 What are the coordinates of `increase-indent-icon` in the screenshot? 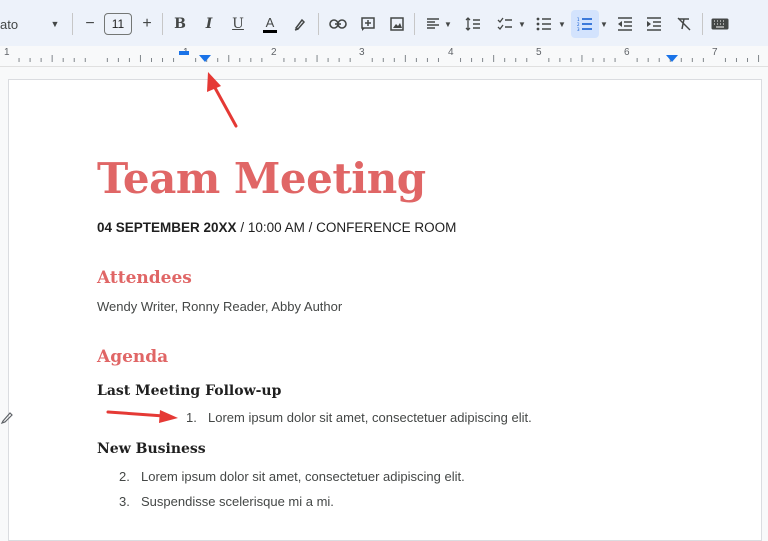 It's located at (654, 24).